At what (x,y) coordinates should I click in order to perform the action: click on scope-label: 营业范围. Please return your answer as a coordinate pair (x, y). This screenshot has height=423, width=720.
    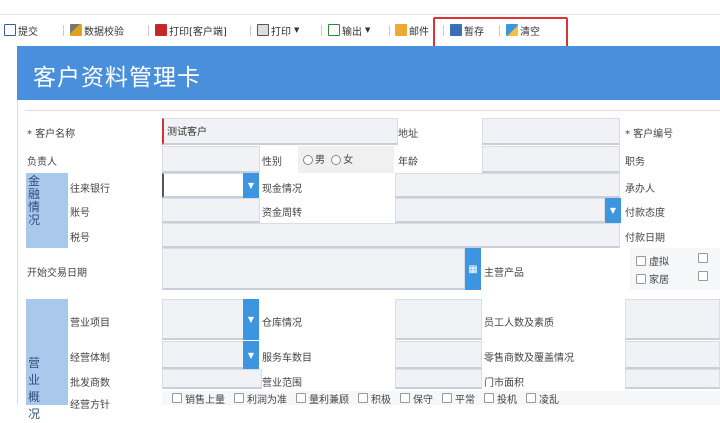
    Looking at the image, I should click on (282, 383).